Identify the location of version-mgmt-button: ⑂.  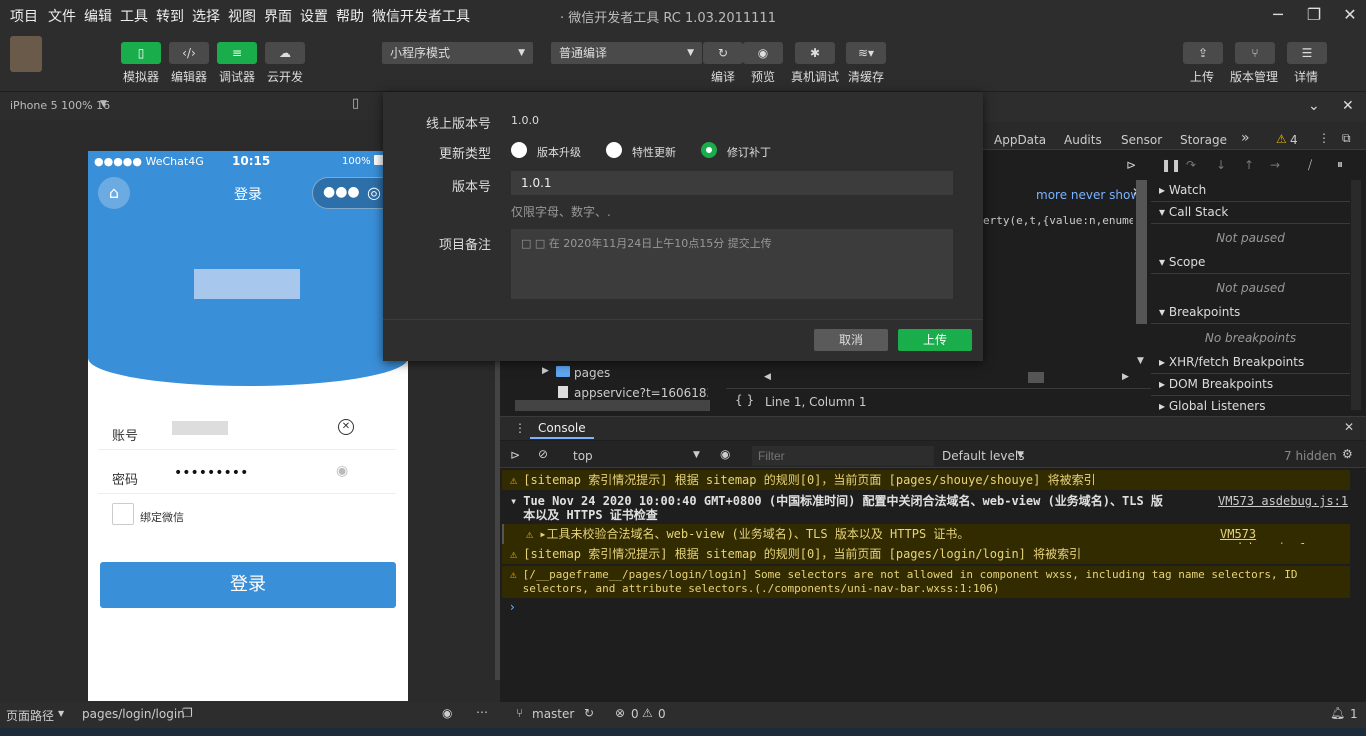
(1255, 53).